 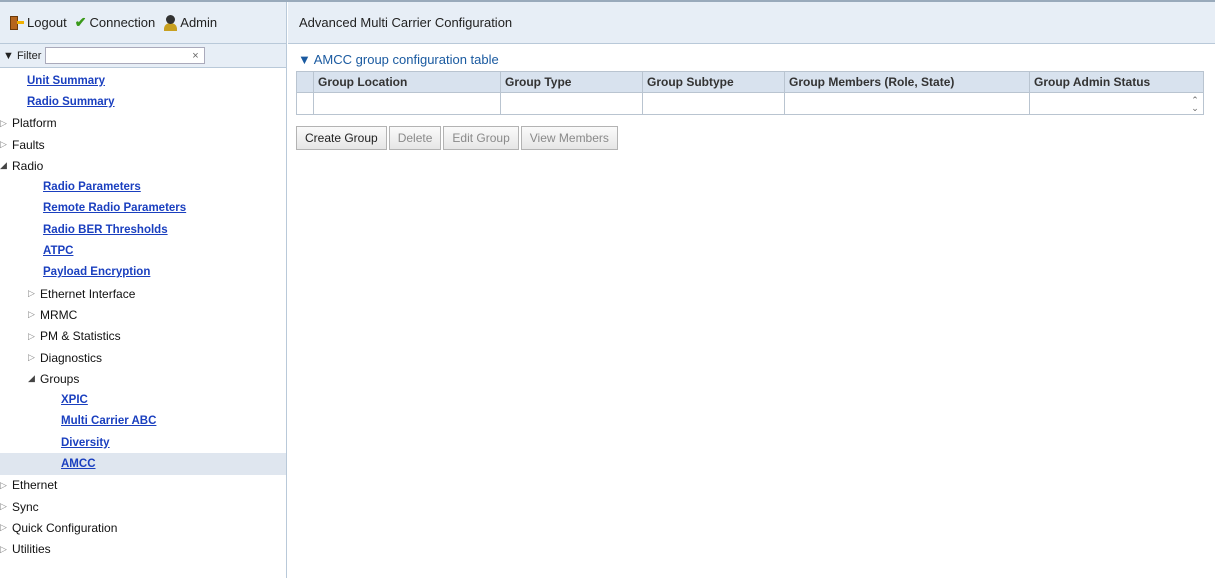 What do you see at coordinates (143, 250) in the screenshot?
I see `tree-item: ATPC` at bounding box center [143, 250].